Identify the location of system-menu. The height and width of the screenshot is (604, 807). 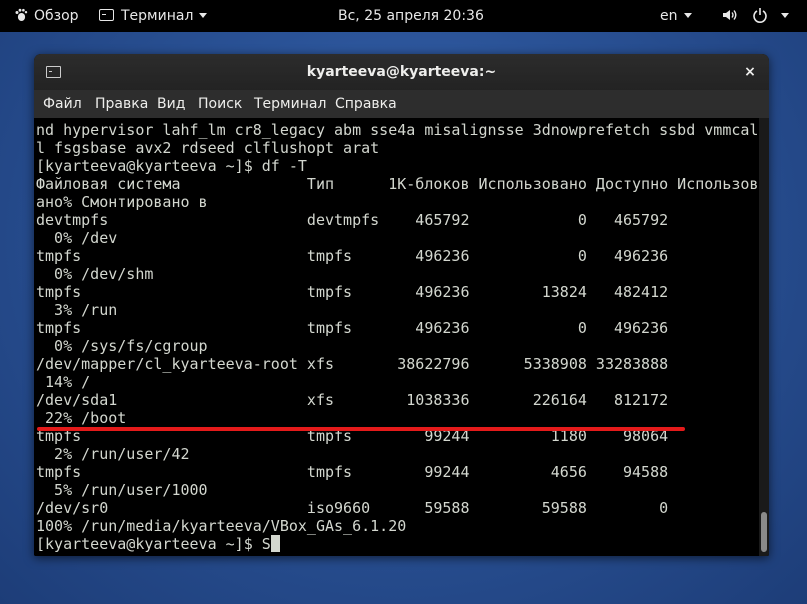
(755, 16).